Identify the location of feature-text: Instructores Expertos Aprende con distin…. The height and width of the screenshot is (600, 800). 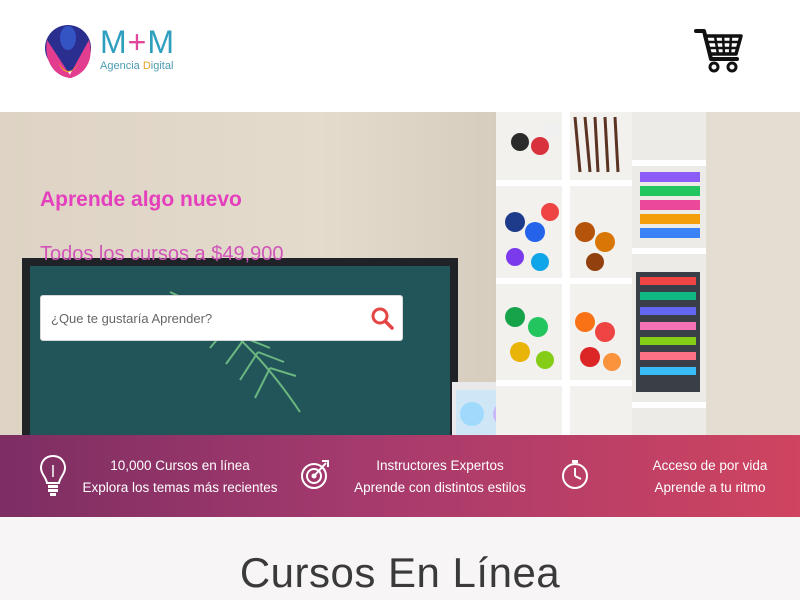
(440, 477).